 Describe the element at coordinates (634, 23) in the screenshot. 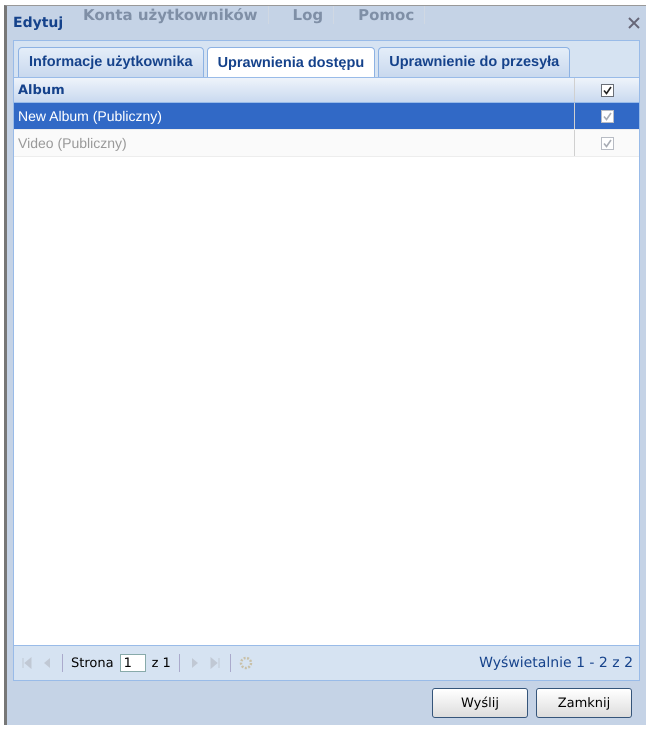

I see `close-icon` at that location.